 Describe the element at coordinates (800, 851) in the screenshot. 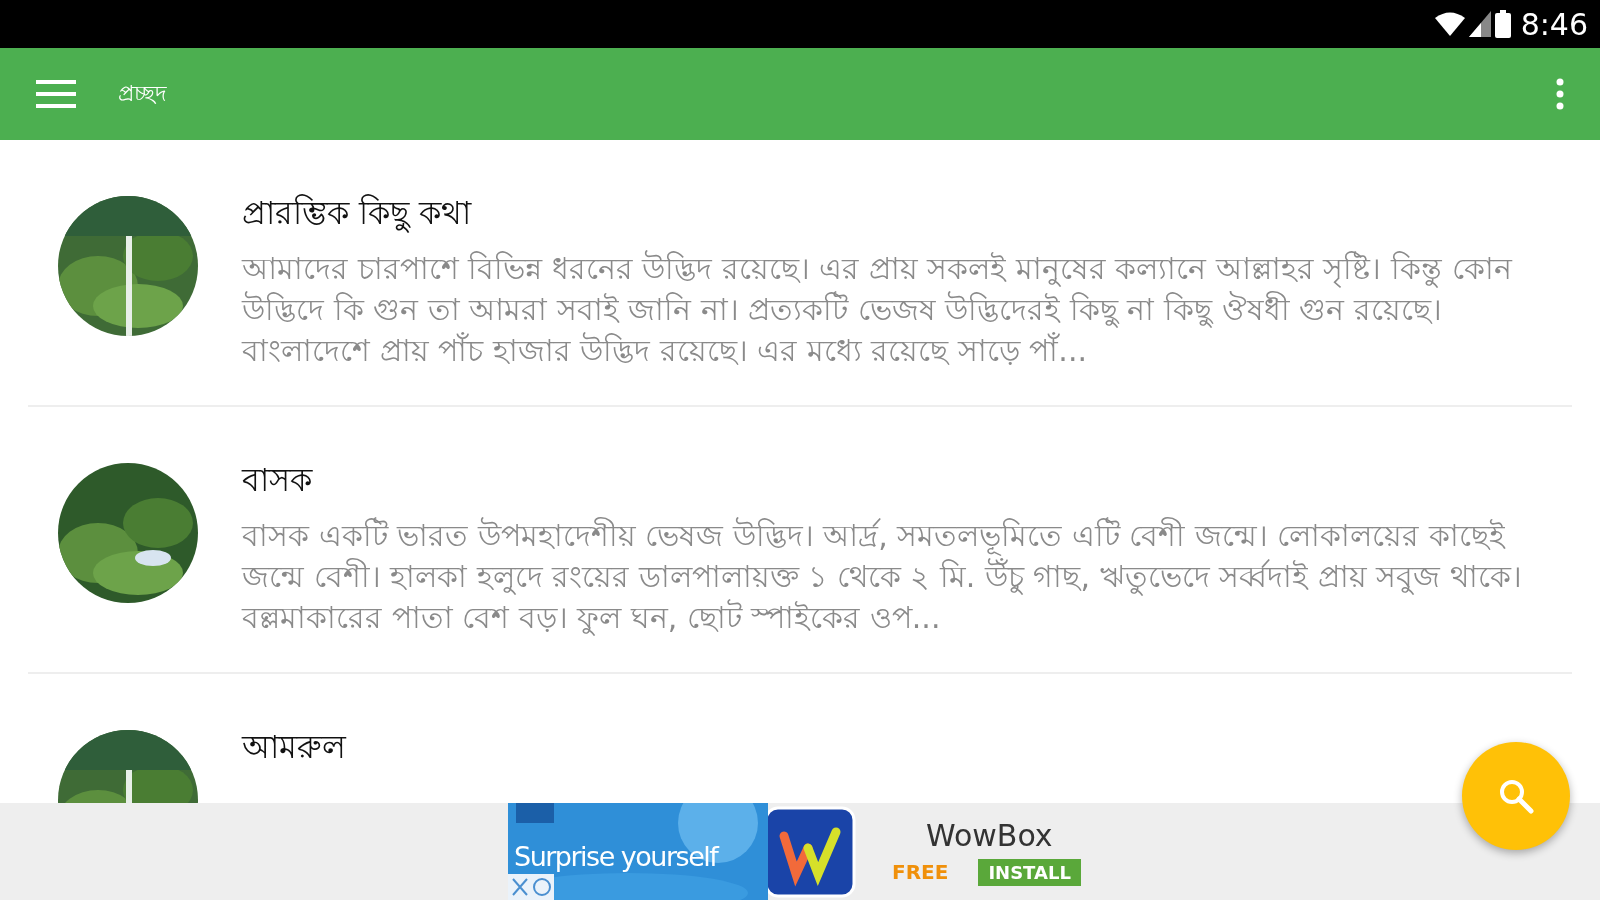

I see `ad-banner: Surprise yourself WowBox FREE INSTALL` at that location.